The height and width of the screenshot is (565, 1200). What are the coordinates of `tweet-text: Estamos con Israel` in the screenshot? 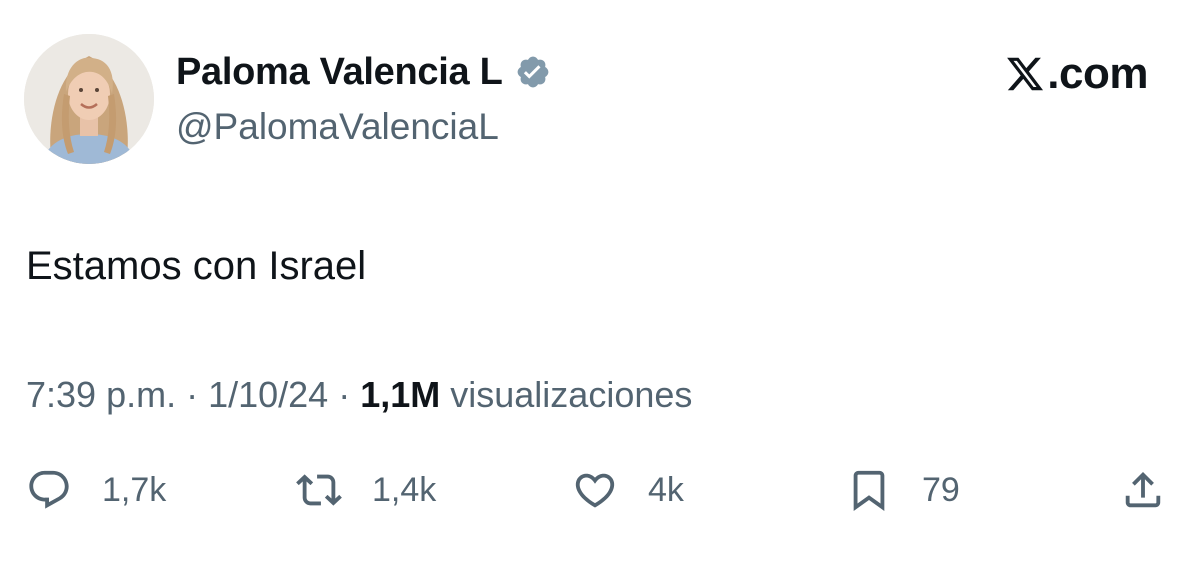 It's located at (196, 266).